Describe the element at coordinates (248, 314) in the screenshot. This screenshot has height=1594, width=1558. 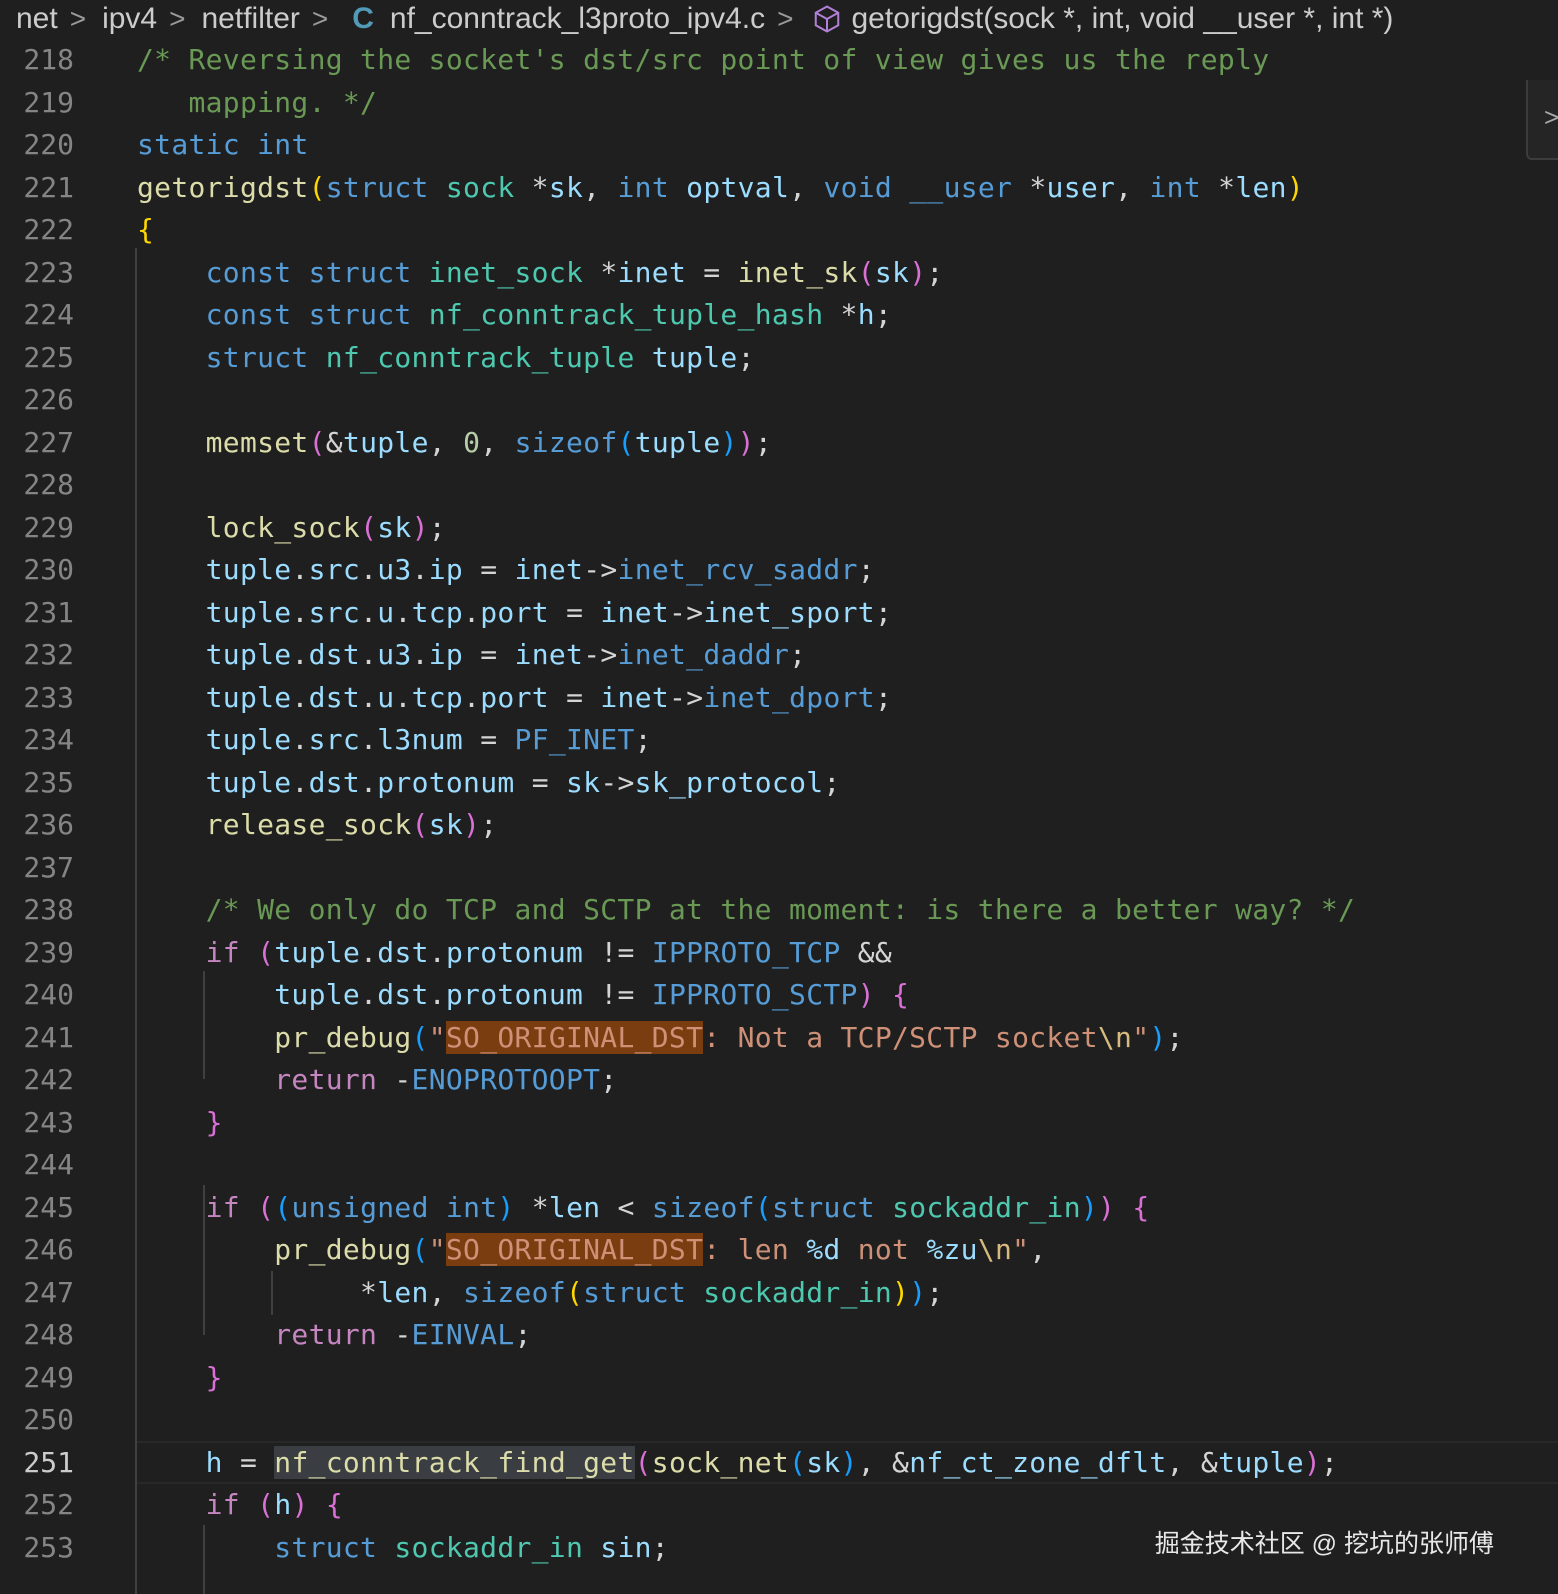
I see `code-token: const` at that location.